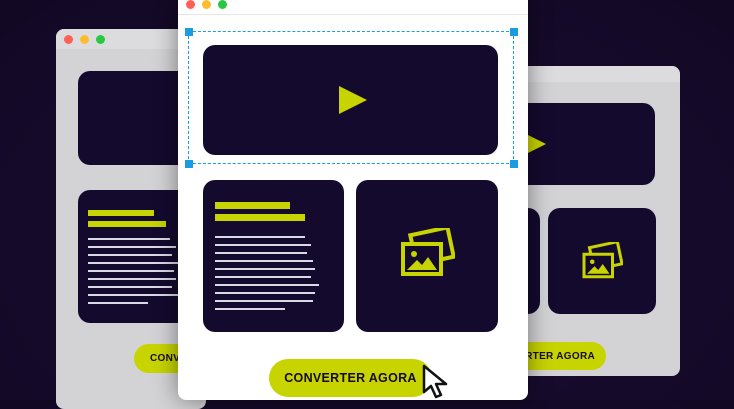 This screenshot has width=734, height=409. Describe the element at coordinates (353, 14) in the screenshot. I see `titlebar-divider` at that location.